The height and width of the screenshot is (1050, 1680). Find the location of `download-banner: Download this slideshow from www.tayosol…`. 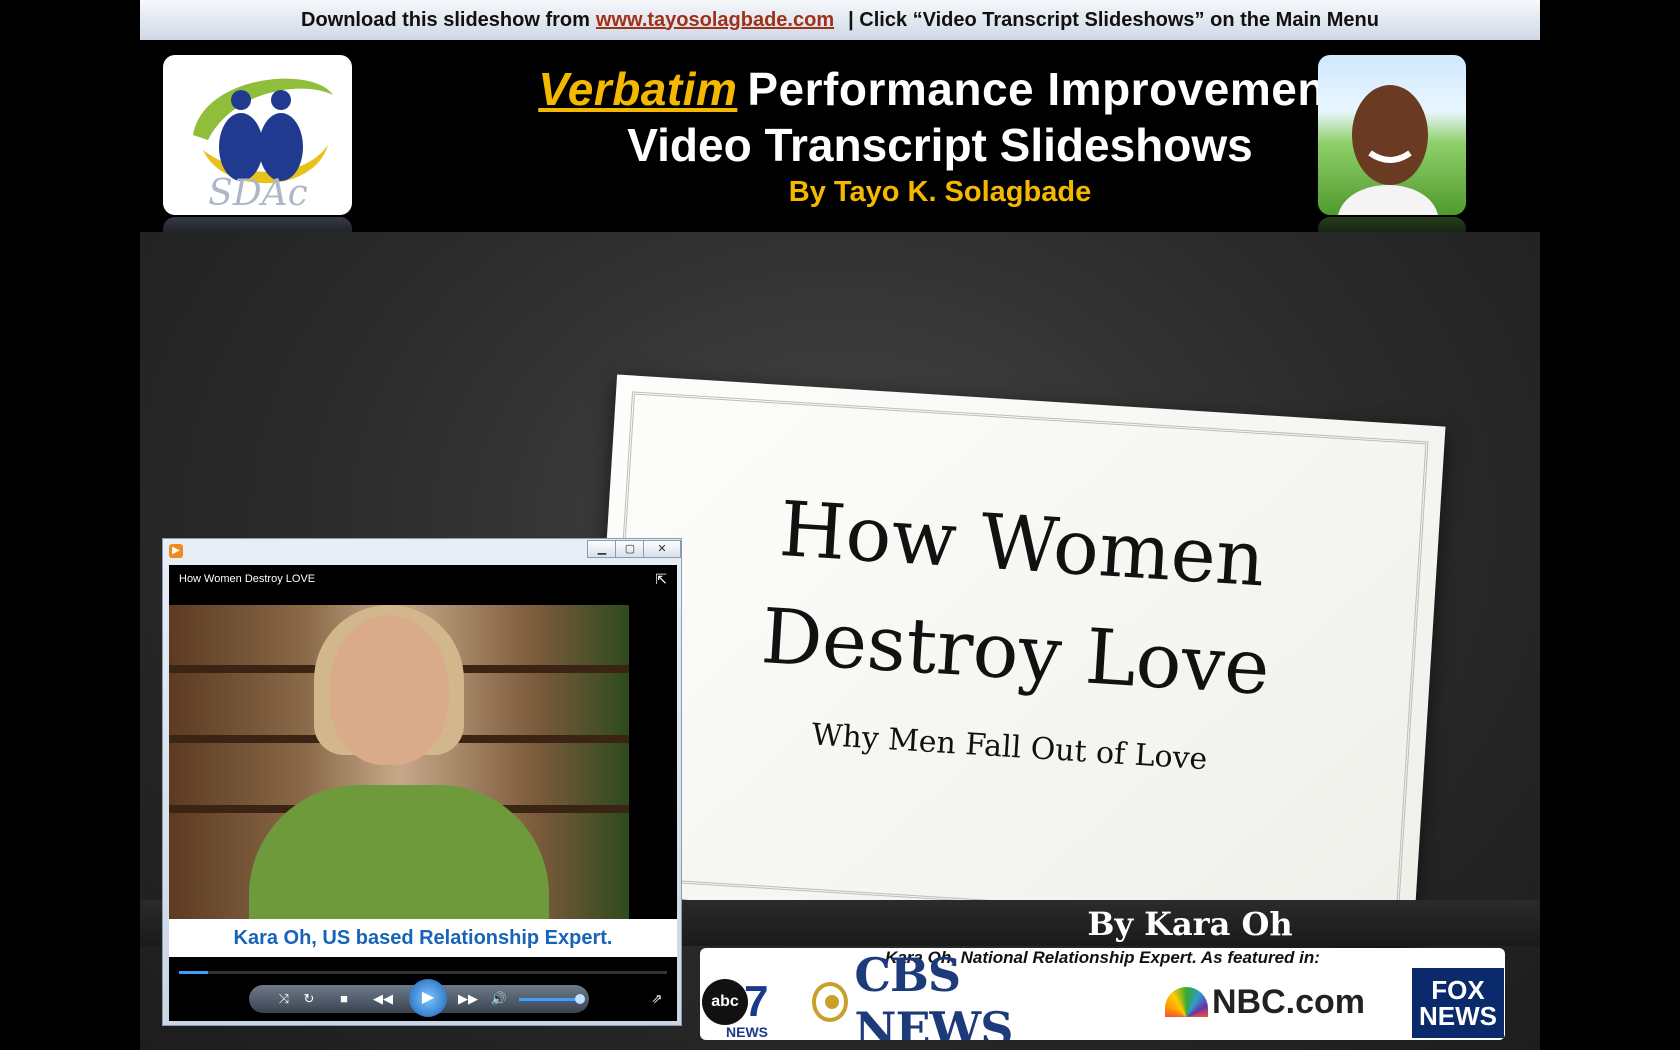

download-banner: Download this slideshow from www.tayosol… is located at coordinates (840, 20).